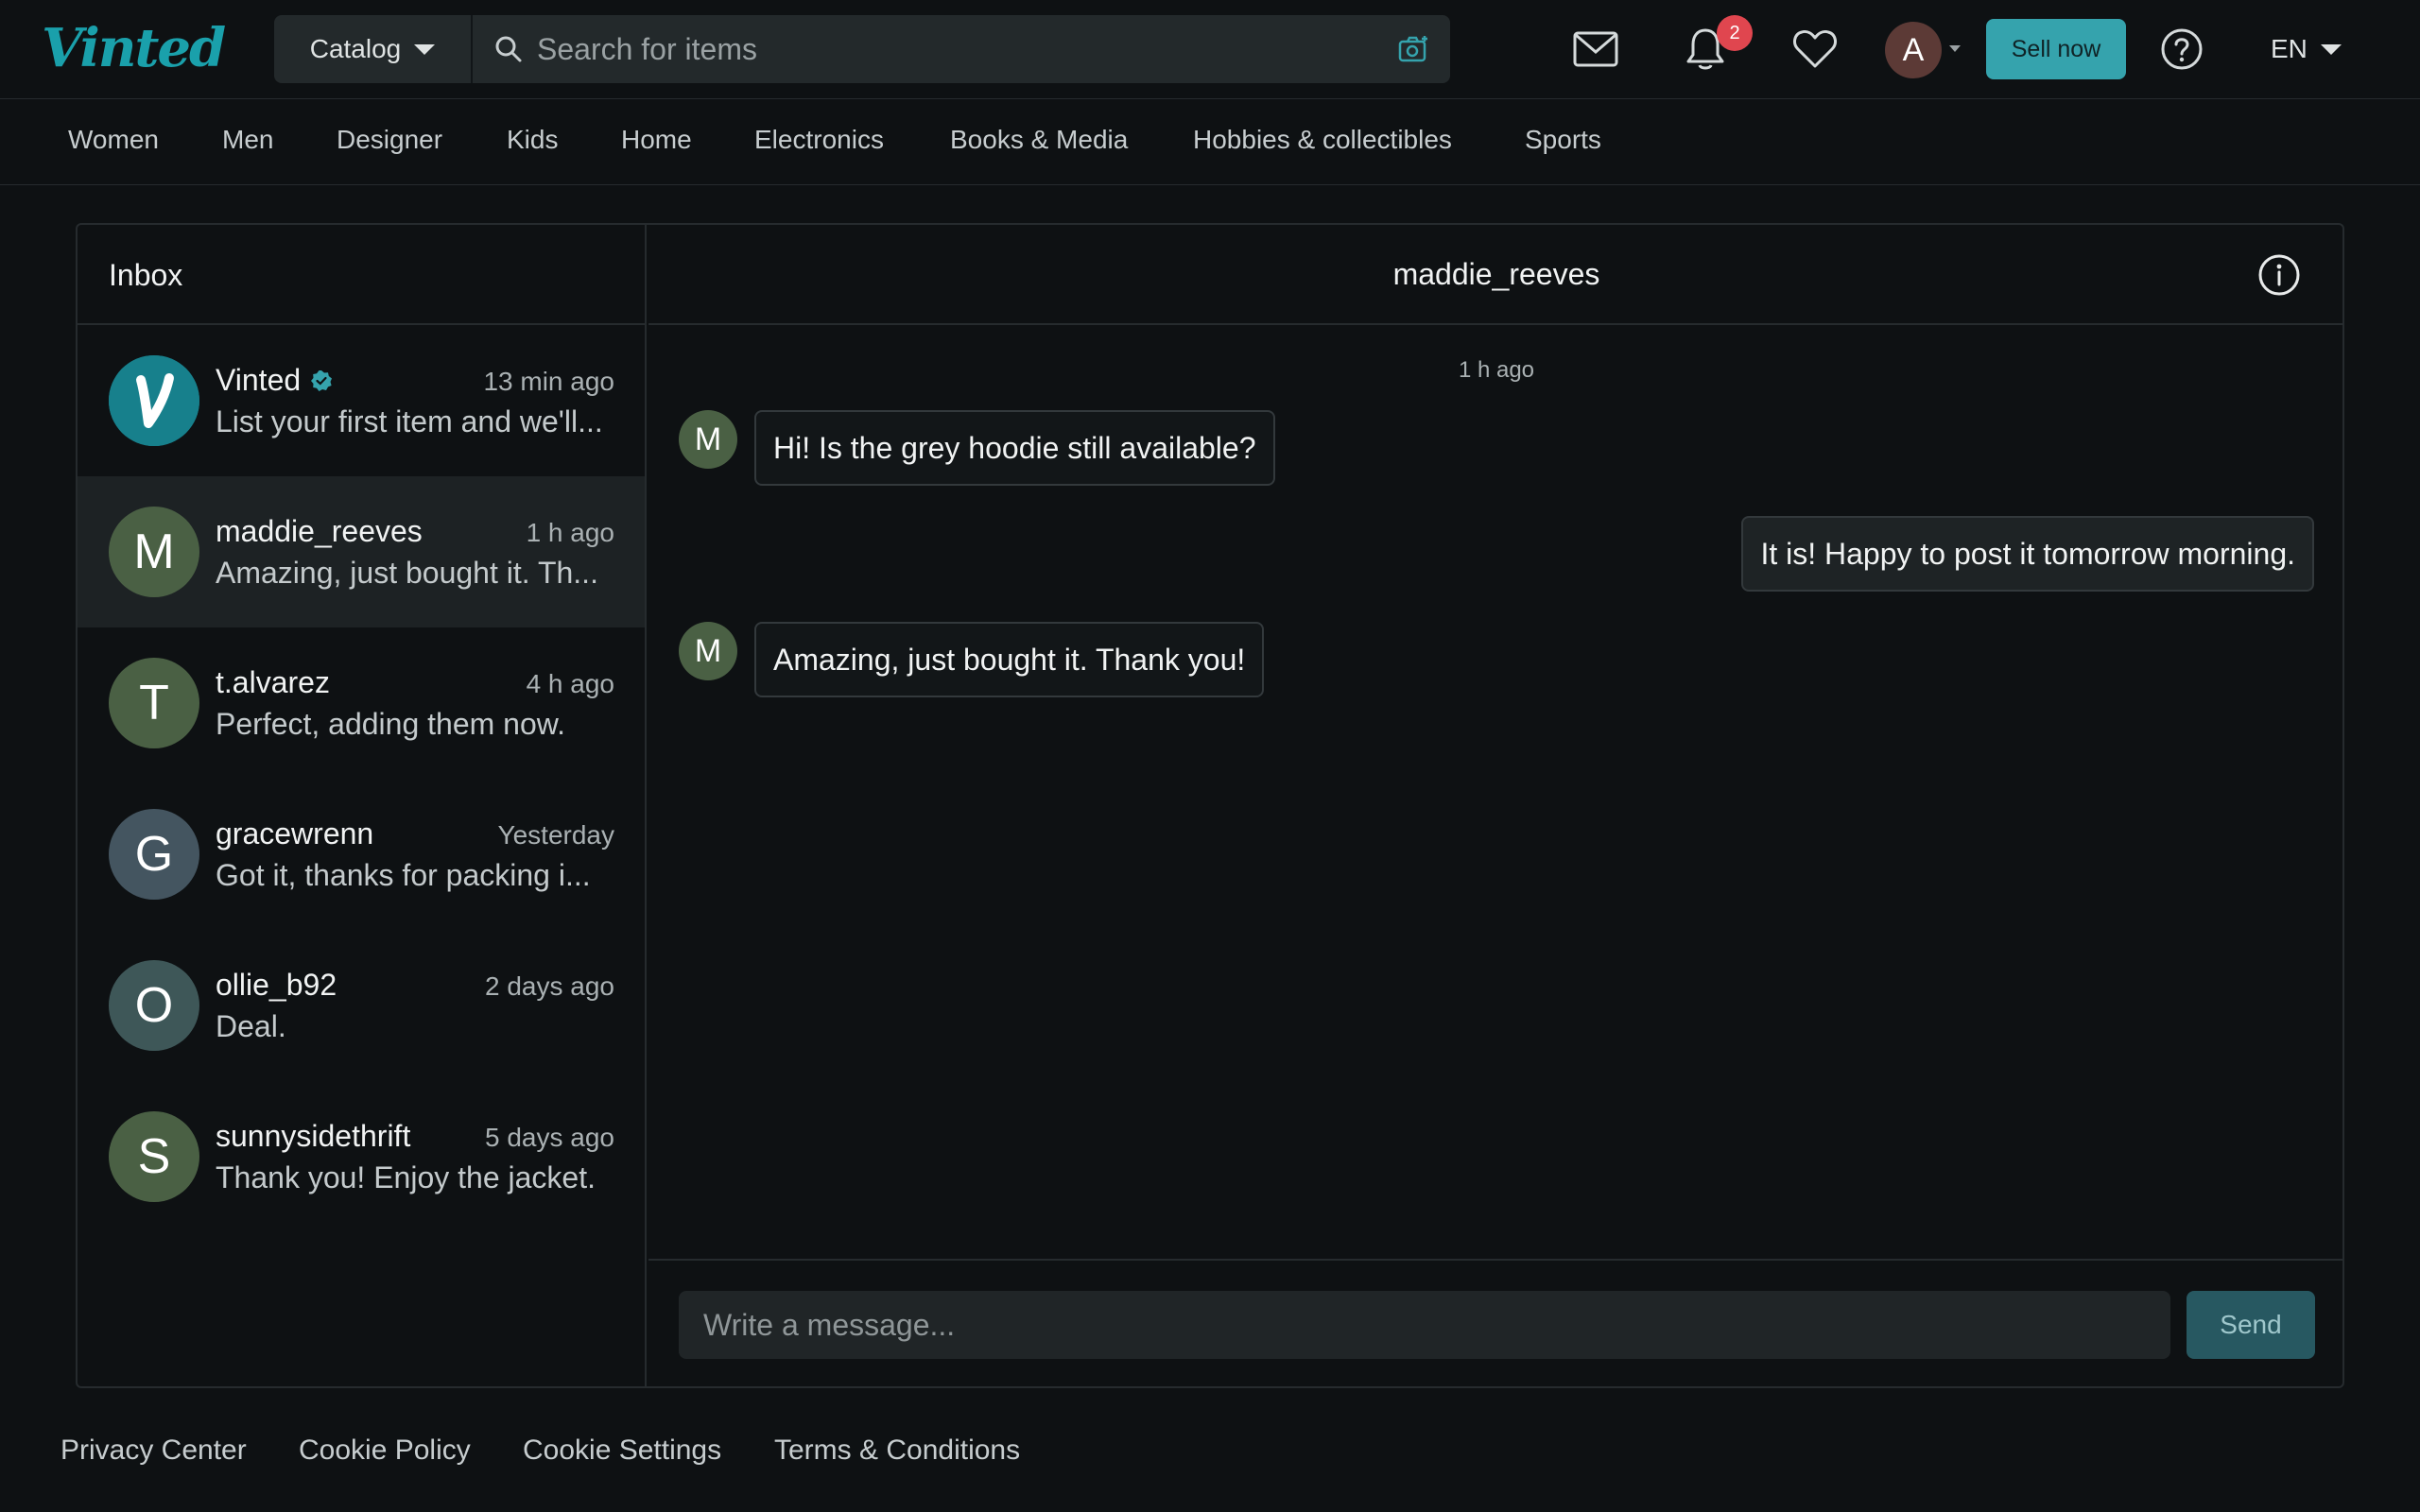 The image size is (2420, 1512). Describe the element at coordinates (154, 1005) in the screenshot. I see `avatar: O` at that location.